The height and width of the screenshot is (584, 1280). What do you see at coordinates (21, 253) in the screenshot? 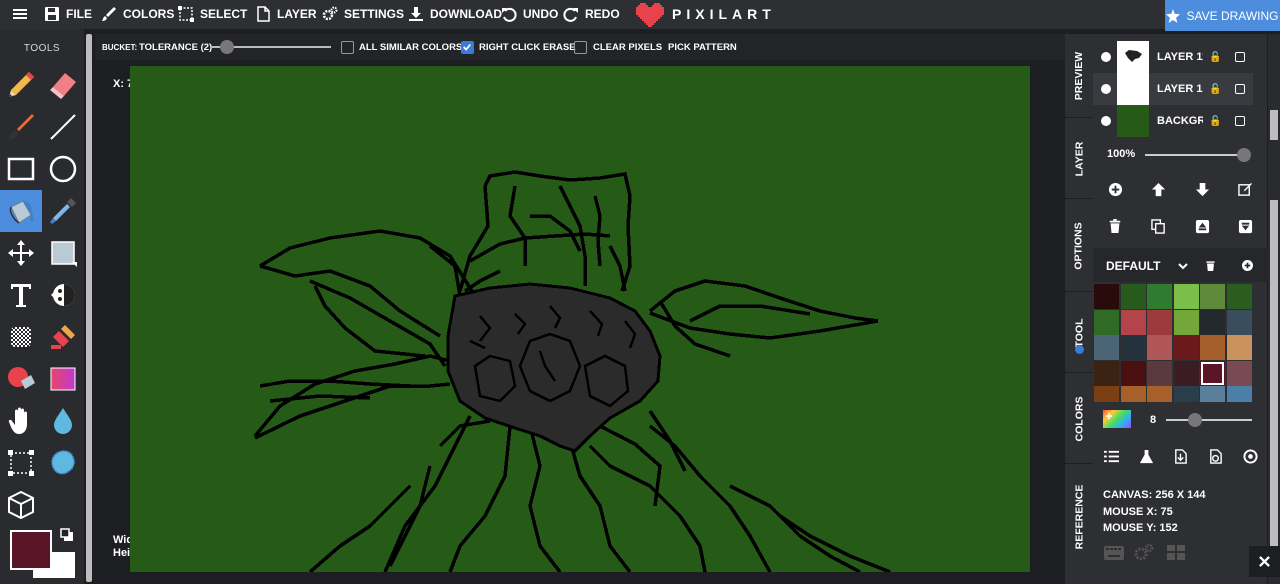
I see `move-tool-button` at bounding box center [21, 253].